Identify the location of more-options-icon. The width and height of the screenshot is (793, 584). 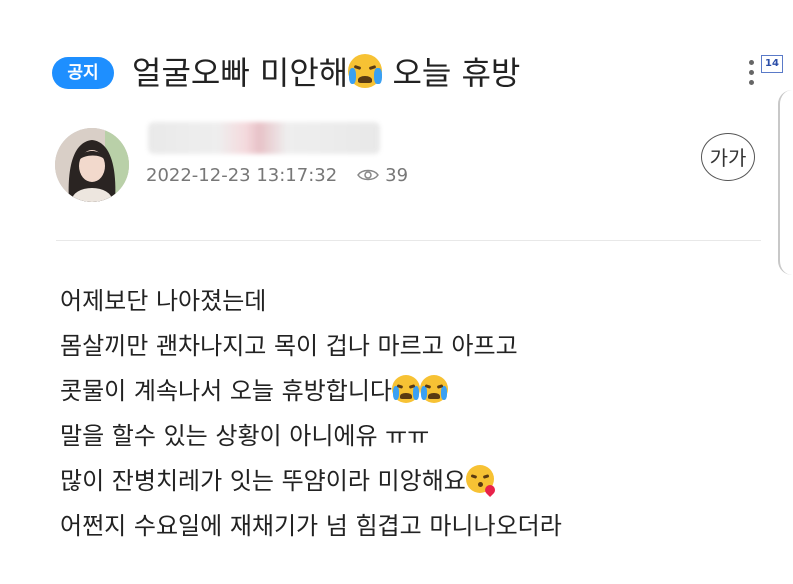
(752, 74).